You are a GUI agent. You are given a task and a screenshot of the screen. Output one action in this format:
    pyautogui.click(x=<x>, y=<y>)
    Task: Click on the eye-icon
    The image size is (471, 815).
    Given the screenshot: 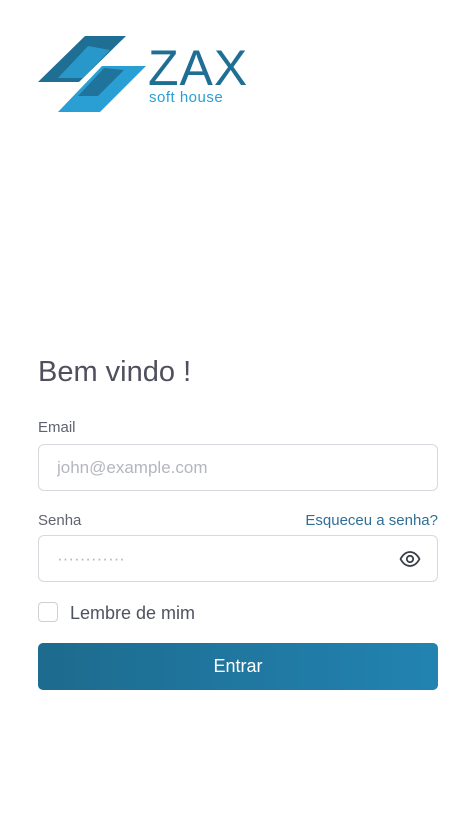 What is the action you would take?
    pyautogui.click(x=410, y=559)
    